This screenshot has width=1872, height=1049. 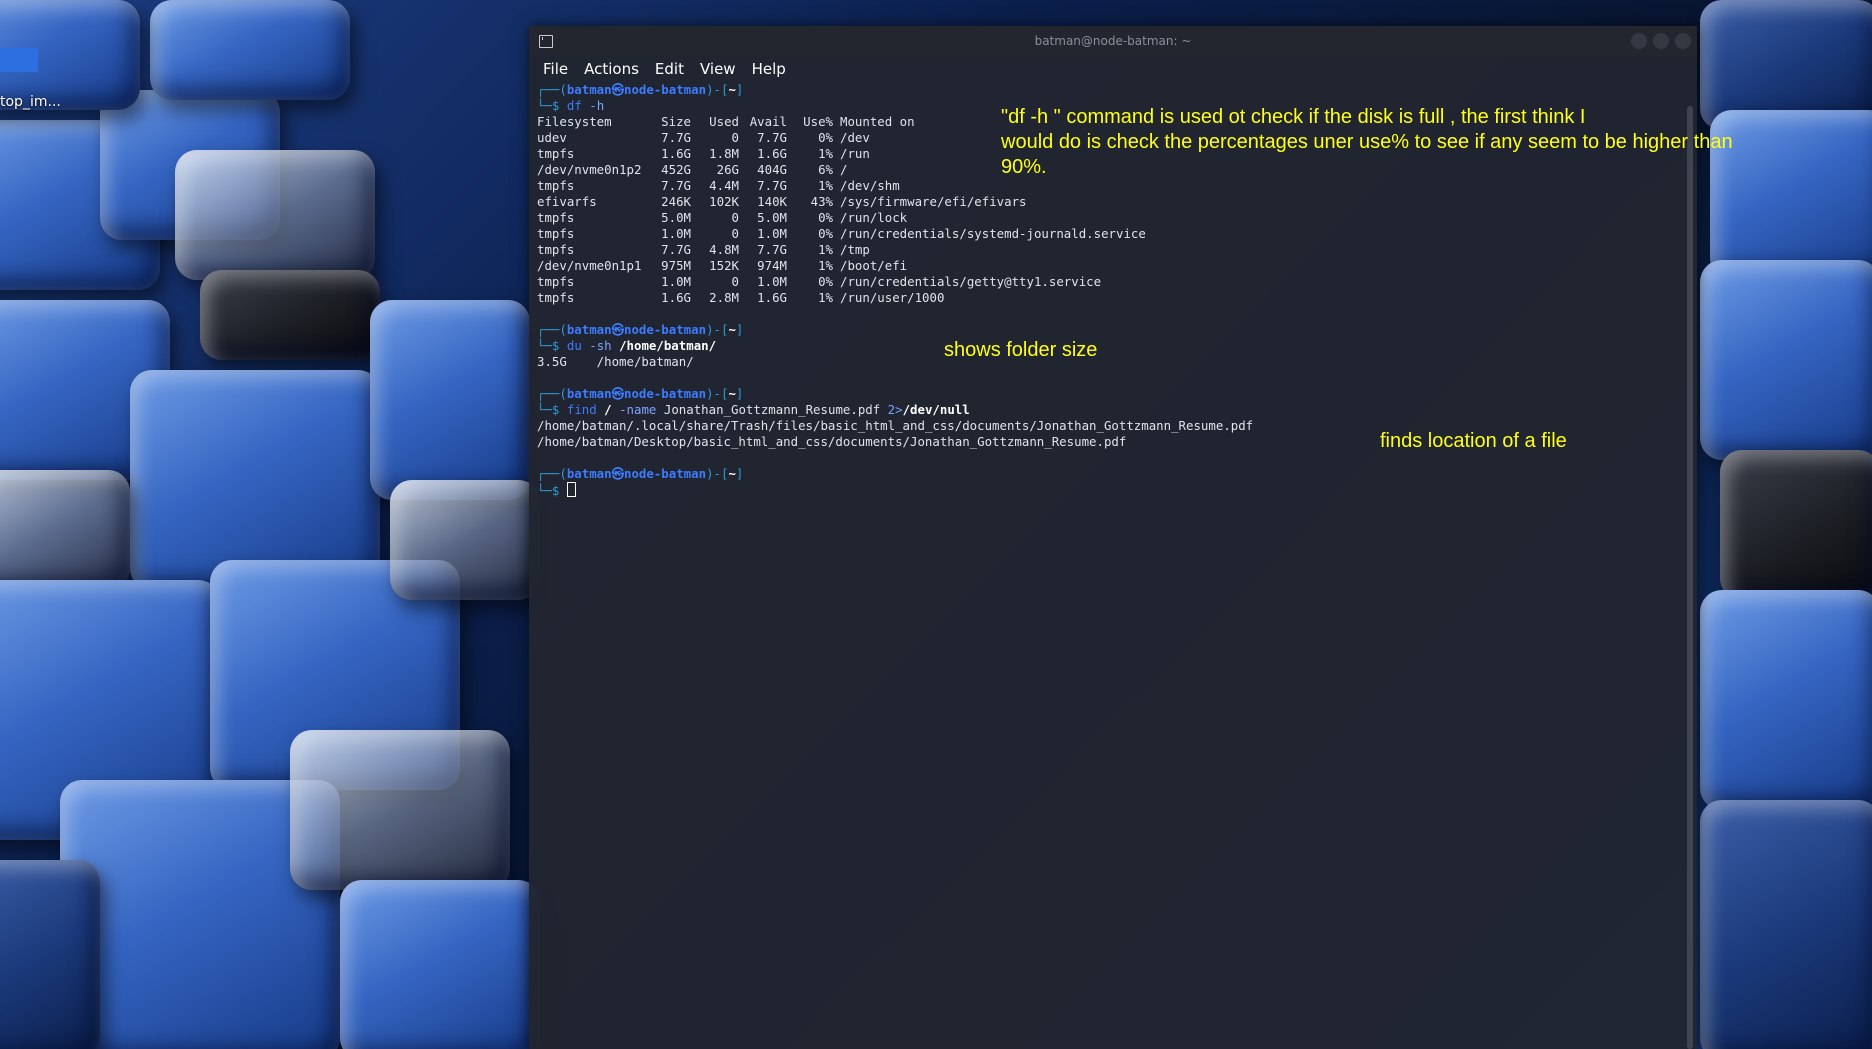 What do you see at coordinates (676, 121) in the screenshot?
I see `df-cell: Size` at bounding box center [676, 121].